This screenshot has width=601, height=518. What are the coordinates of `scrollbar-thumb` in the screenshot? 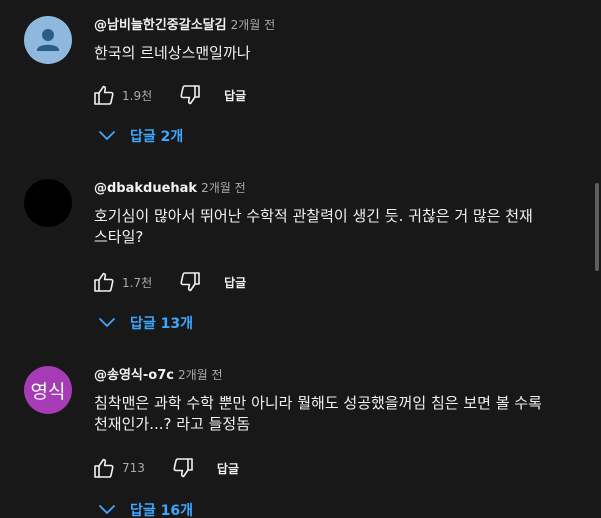 It's located at (597, 227).